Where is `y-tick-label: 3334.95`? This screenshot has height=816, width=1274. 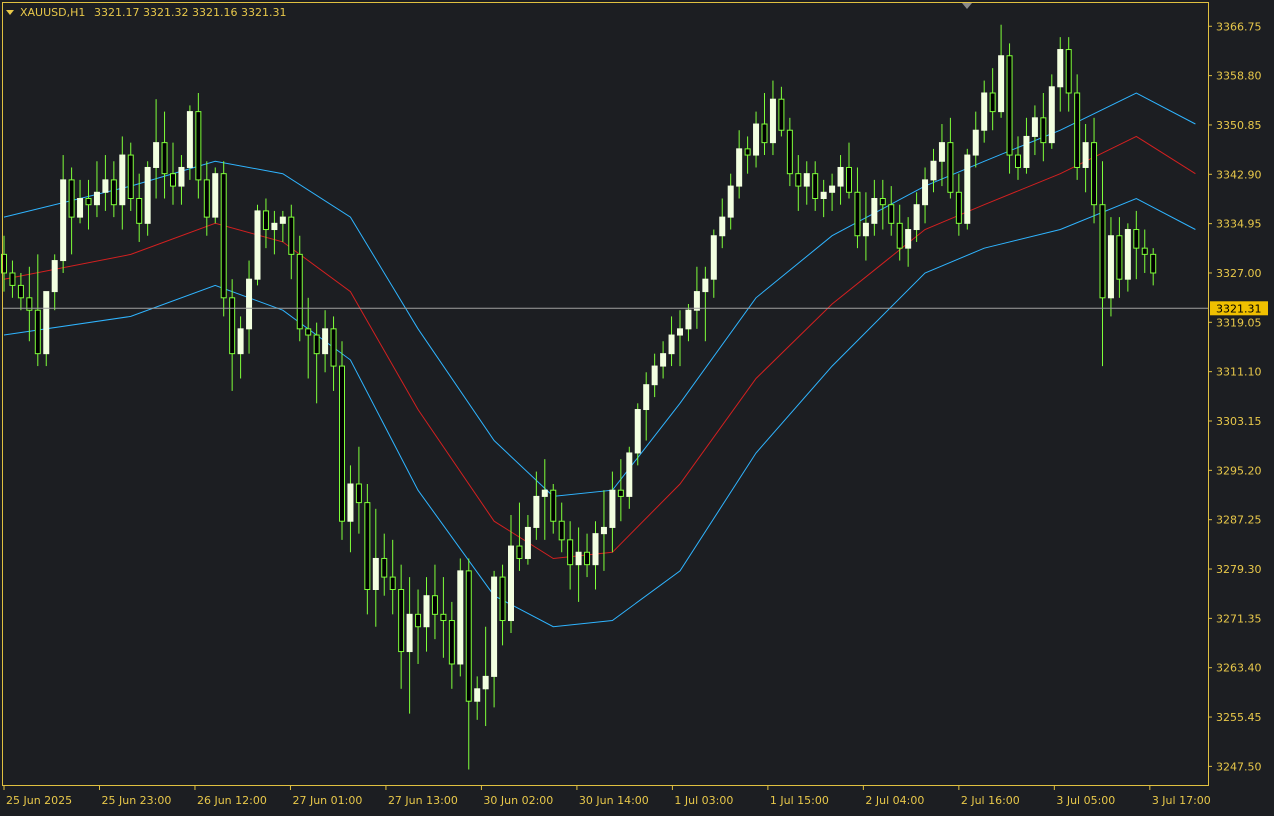
y-tick-label: 3334.95 is located at coordinates (1239, 224).